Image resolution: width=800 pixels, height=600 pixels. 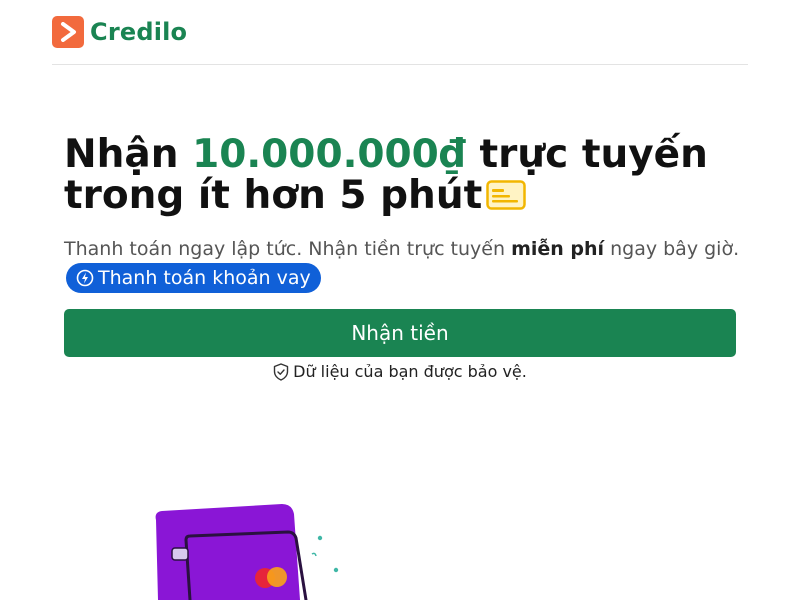 I want to click on title-amount: 10.000.000₫, so click(x=329, y=154).